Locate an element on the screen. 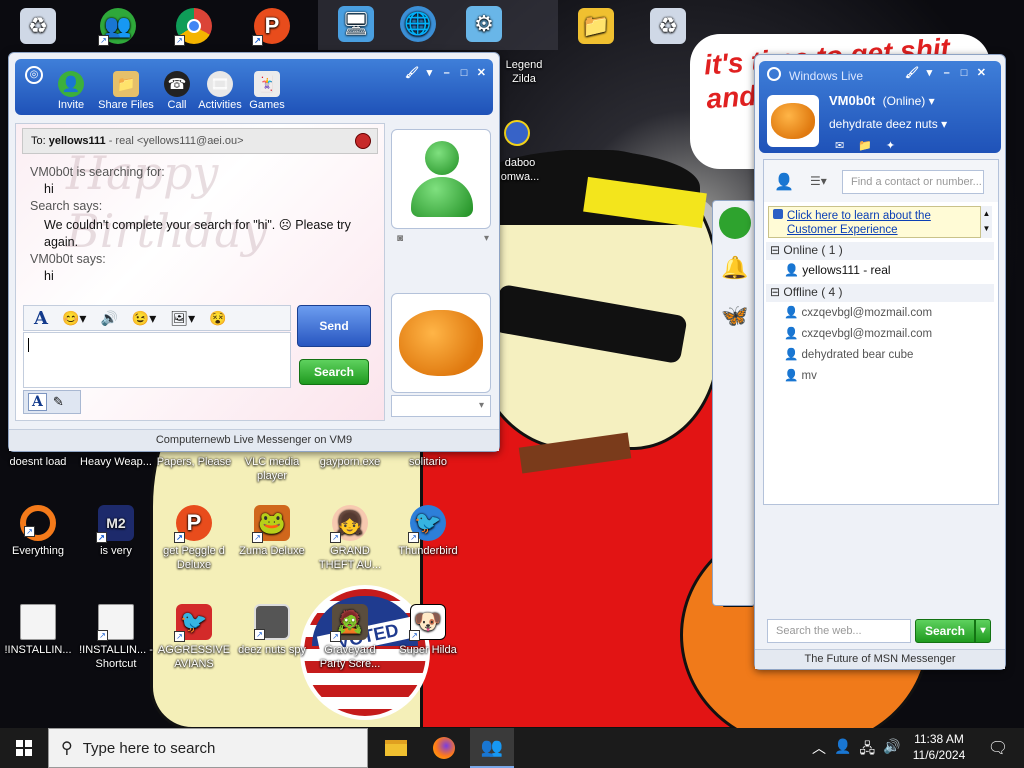 This screenshot has height=768, width=1024. my-picture-options: ▾ is located at coordinates (441, 406).